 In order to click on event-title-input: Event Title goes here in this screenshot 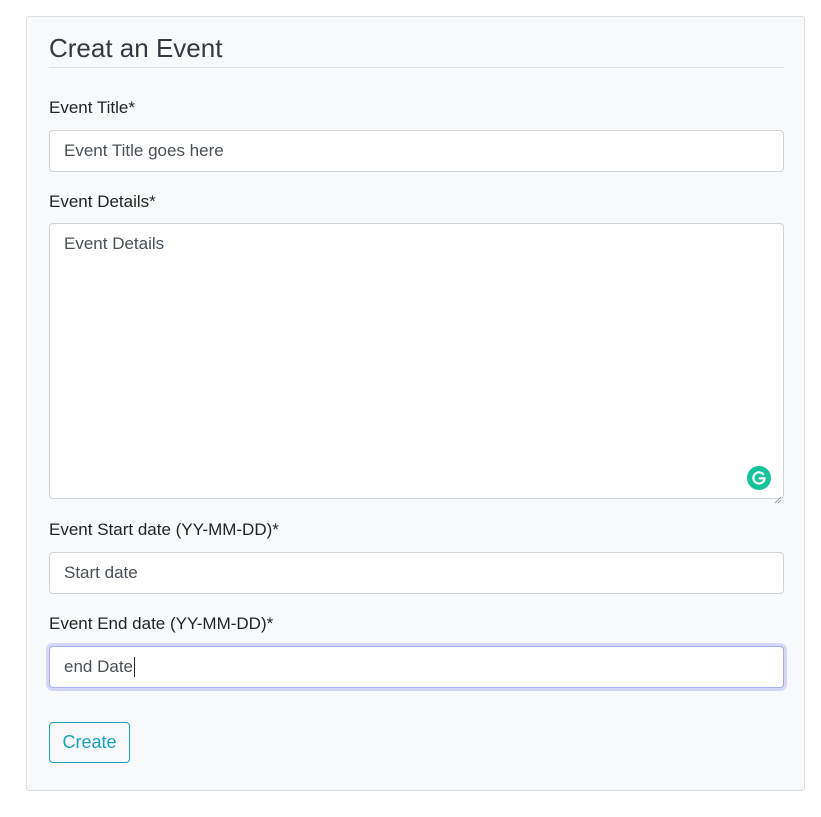, I will do `click(416, 151)`.